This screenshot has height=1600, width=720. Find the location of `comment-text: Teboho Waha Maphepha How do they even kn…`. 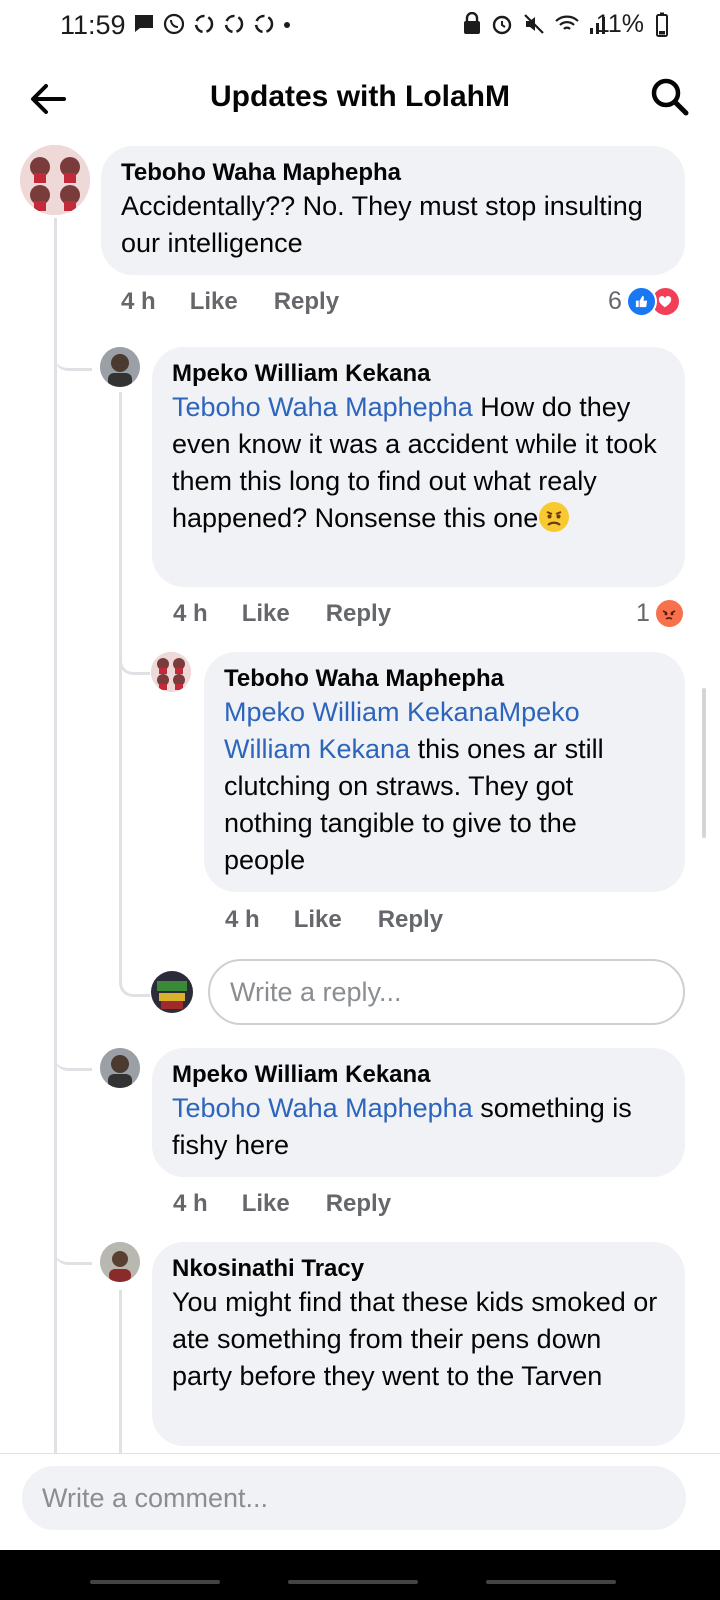

comment-text: Teboho Waha Maphepha How do they even kn… is located at coordinates (414, 462).